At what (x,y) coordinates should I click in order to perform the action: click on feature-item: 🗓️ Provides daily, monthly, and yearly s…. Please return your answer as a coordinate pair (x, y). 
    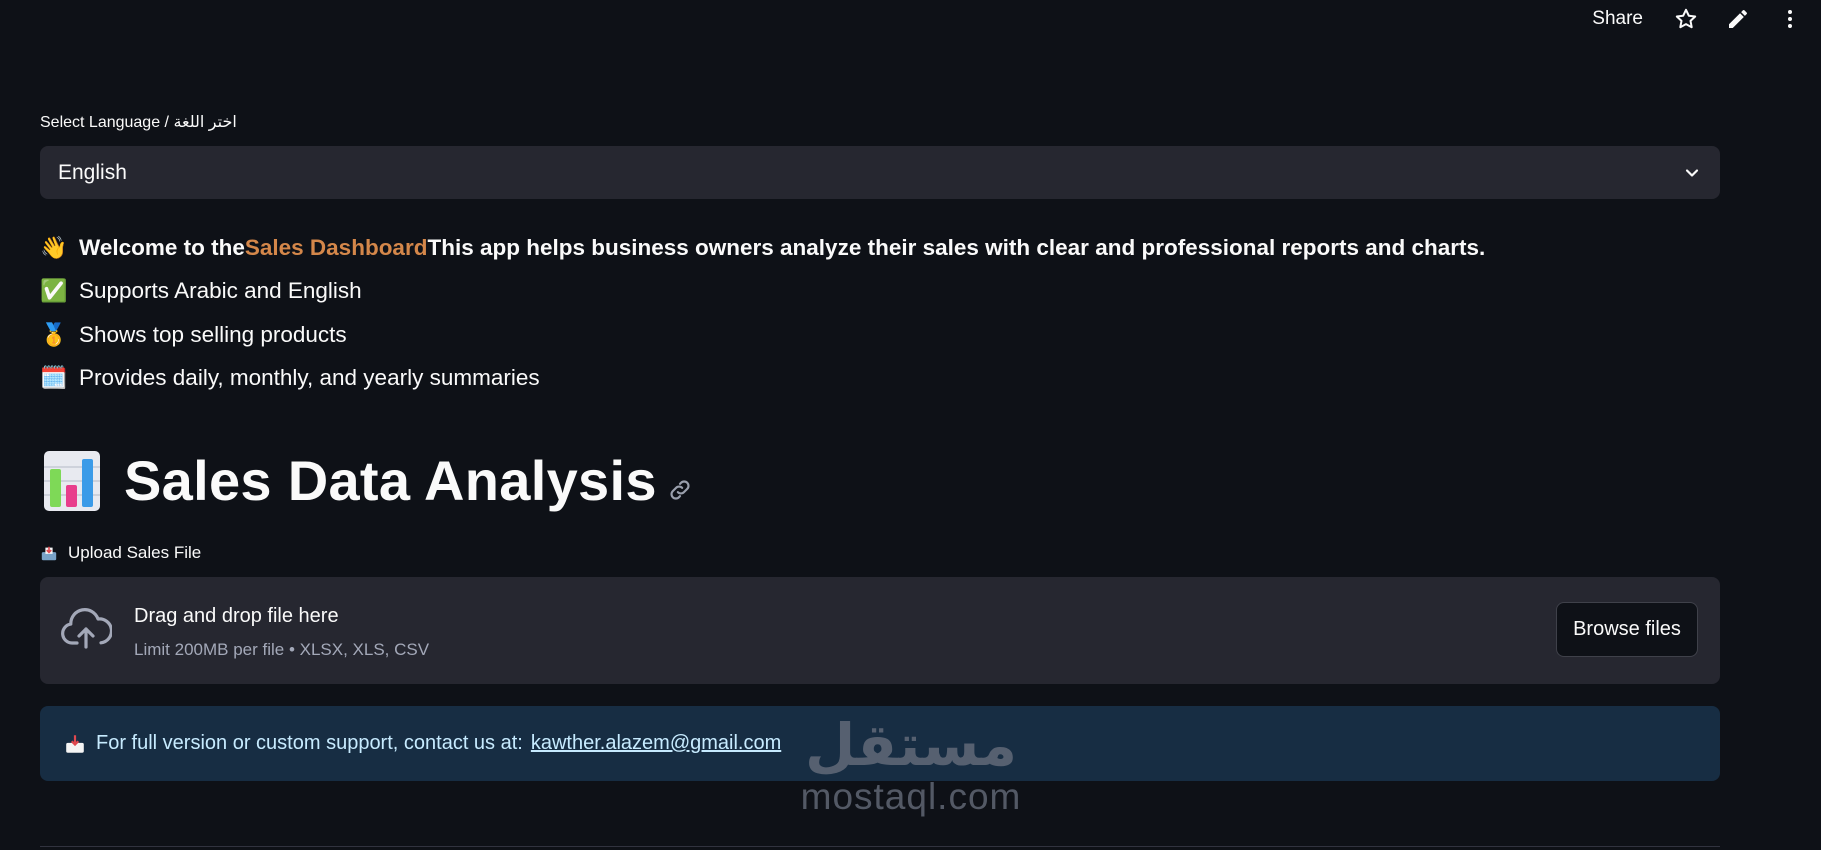
    Looking at the image, I should click on (762, 379).